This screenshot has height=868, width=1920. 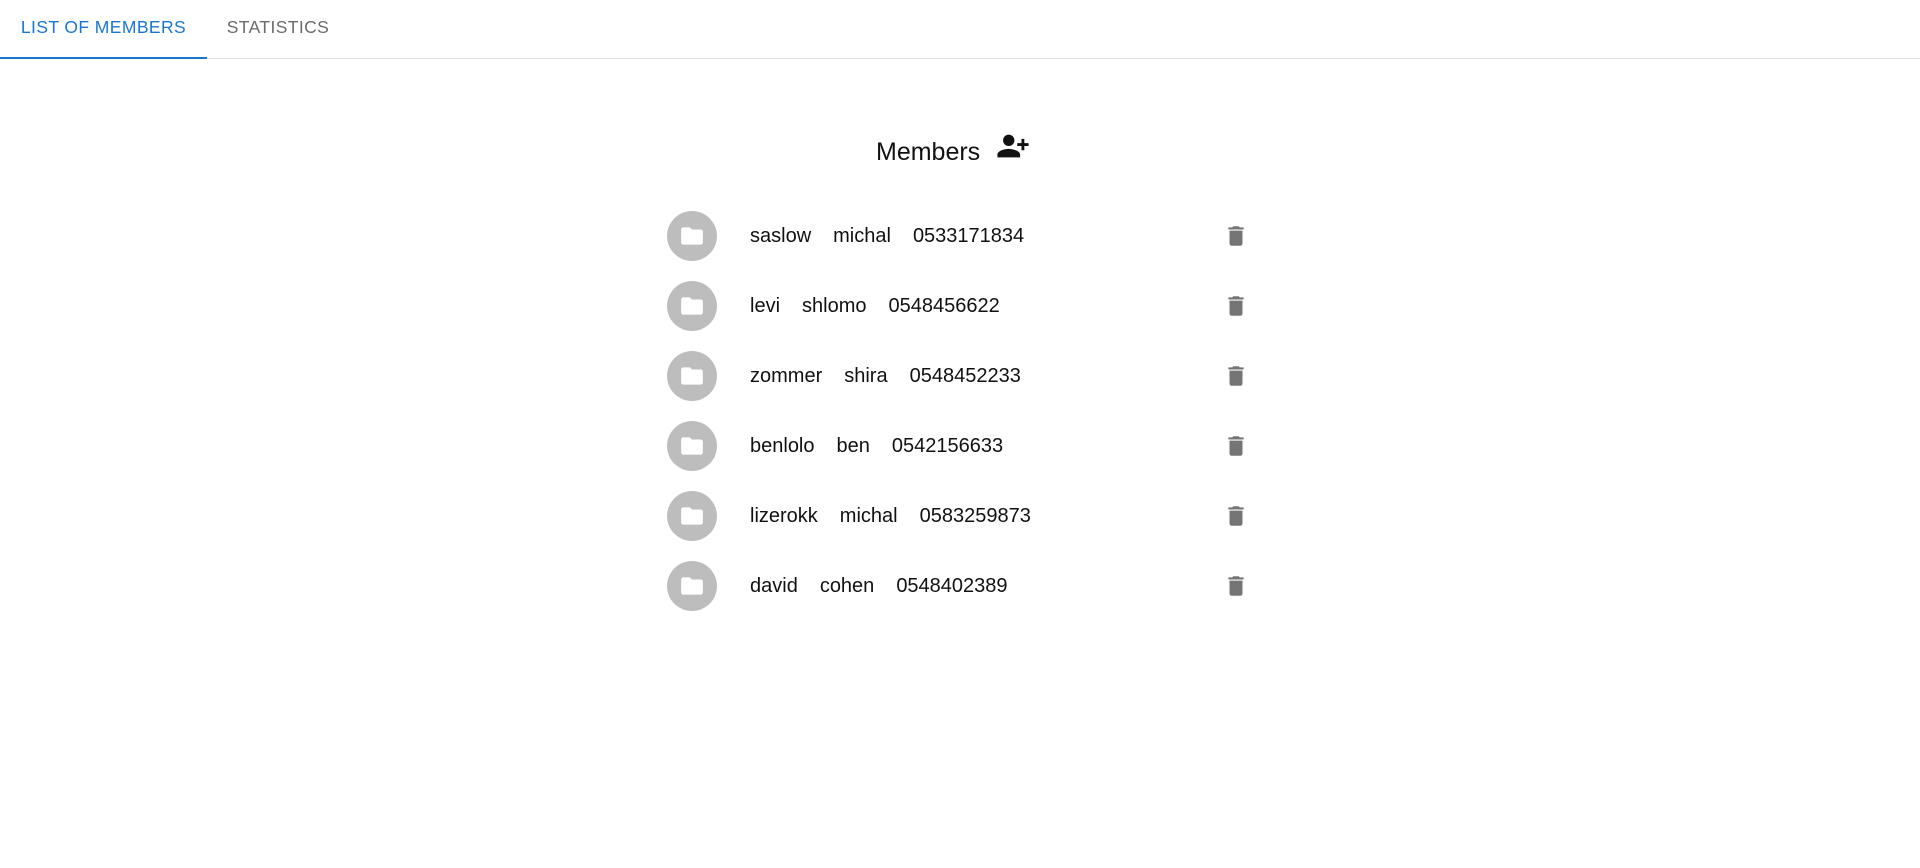 What do you see at coordinates (886, 306) in the screenshot?
I see `member-details: levi shlomo 0548456622` at bounding box center [886, 306].